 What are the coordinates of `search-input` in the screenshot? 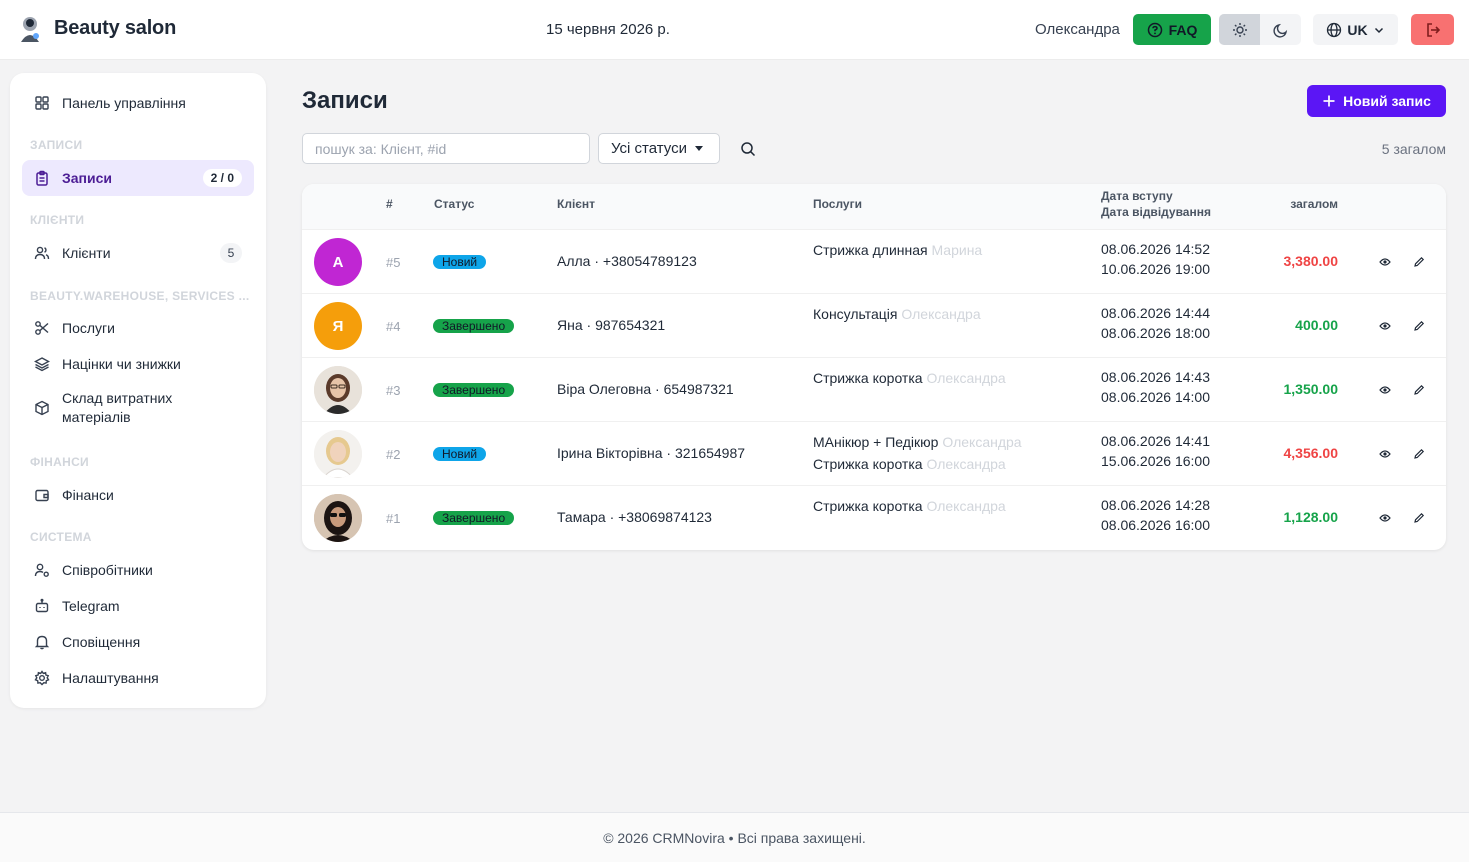 It's located at (446, 148).